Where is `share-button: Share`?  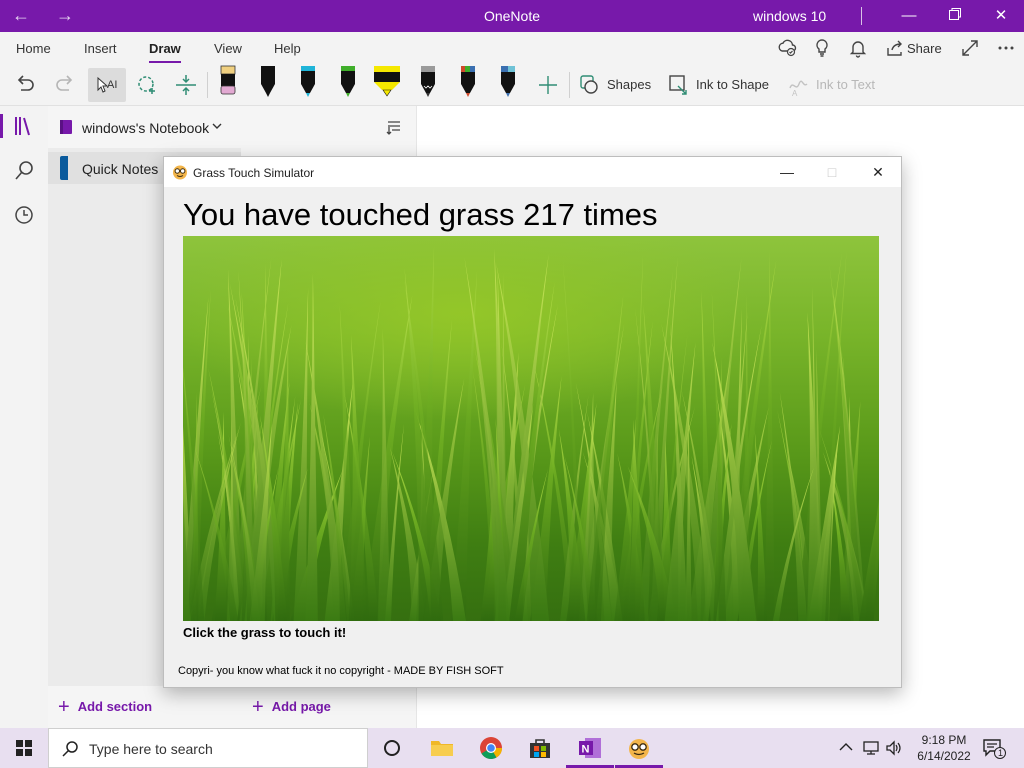
share-button: Share is located at coordinates (924, 48).